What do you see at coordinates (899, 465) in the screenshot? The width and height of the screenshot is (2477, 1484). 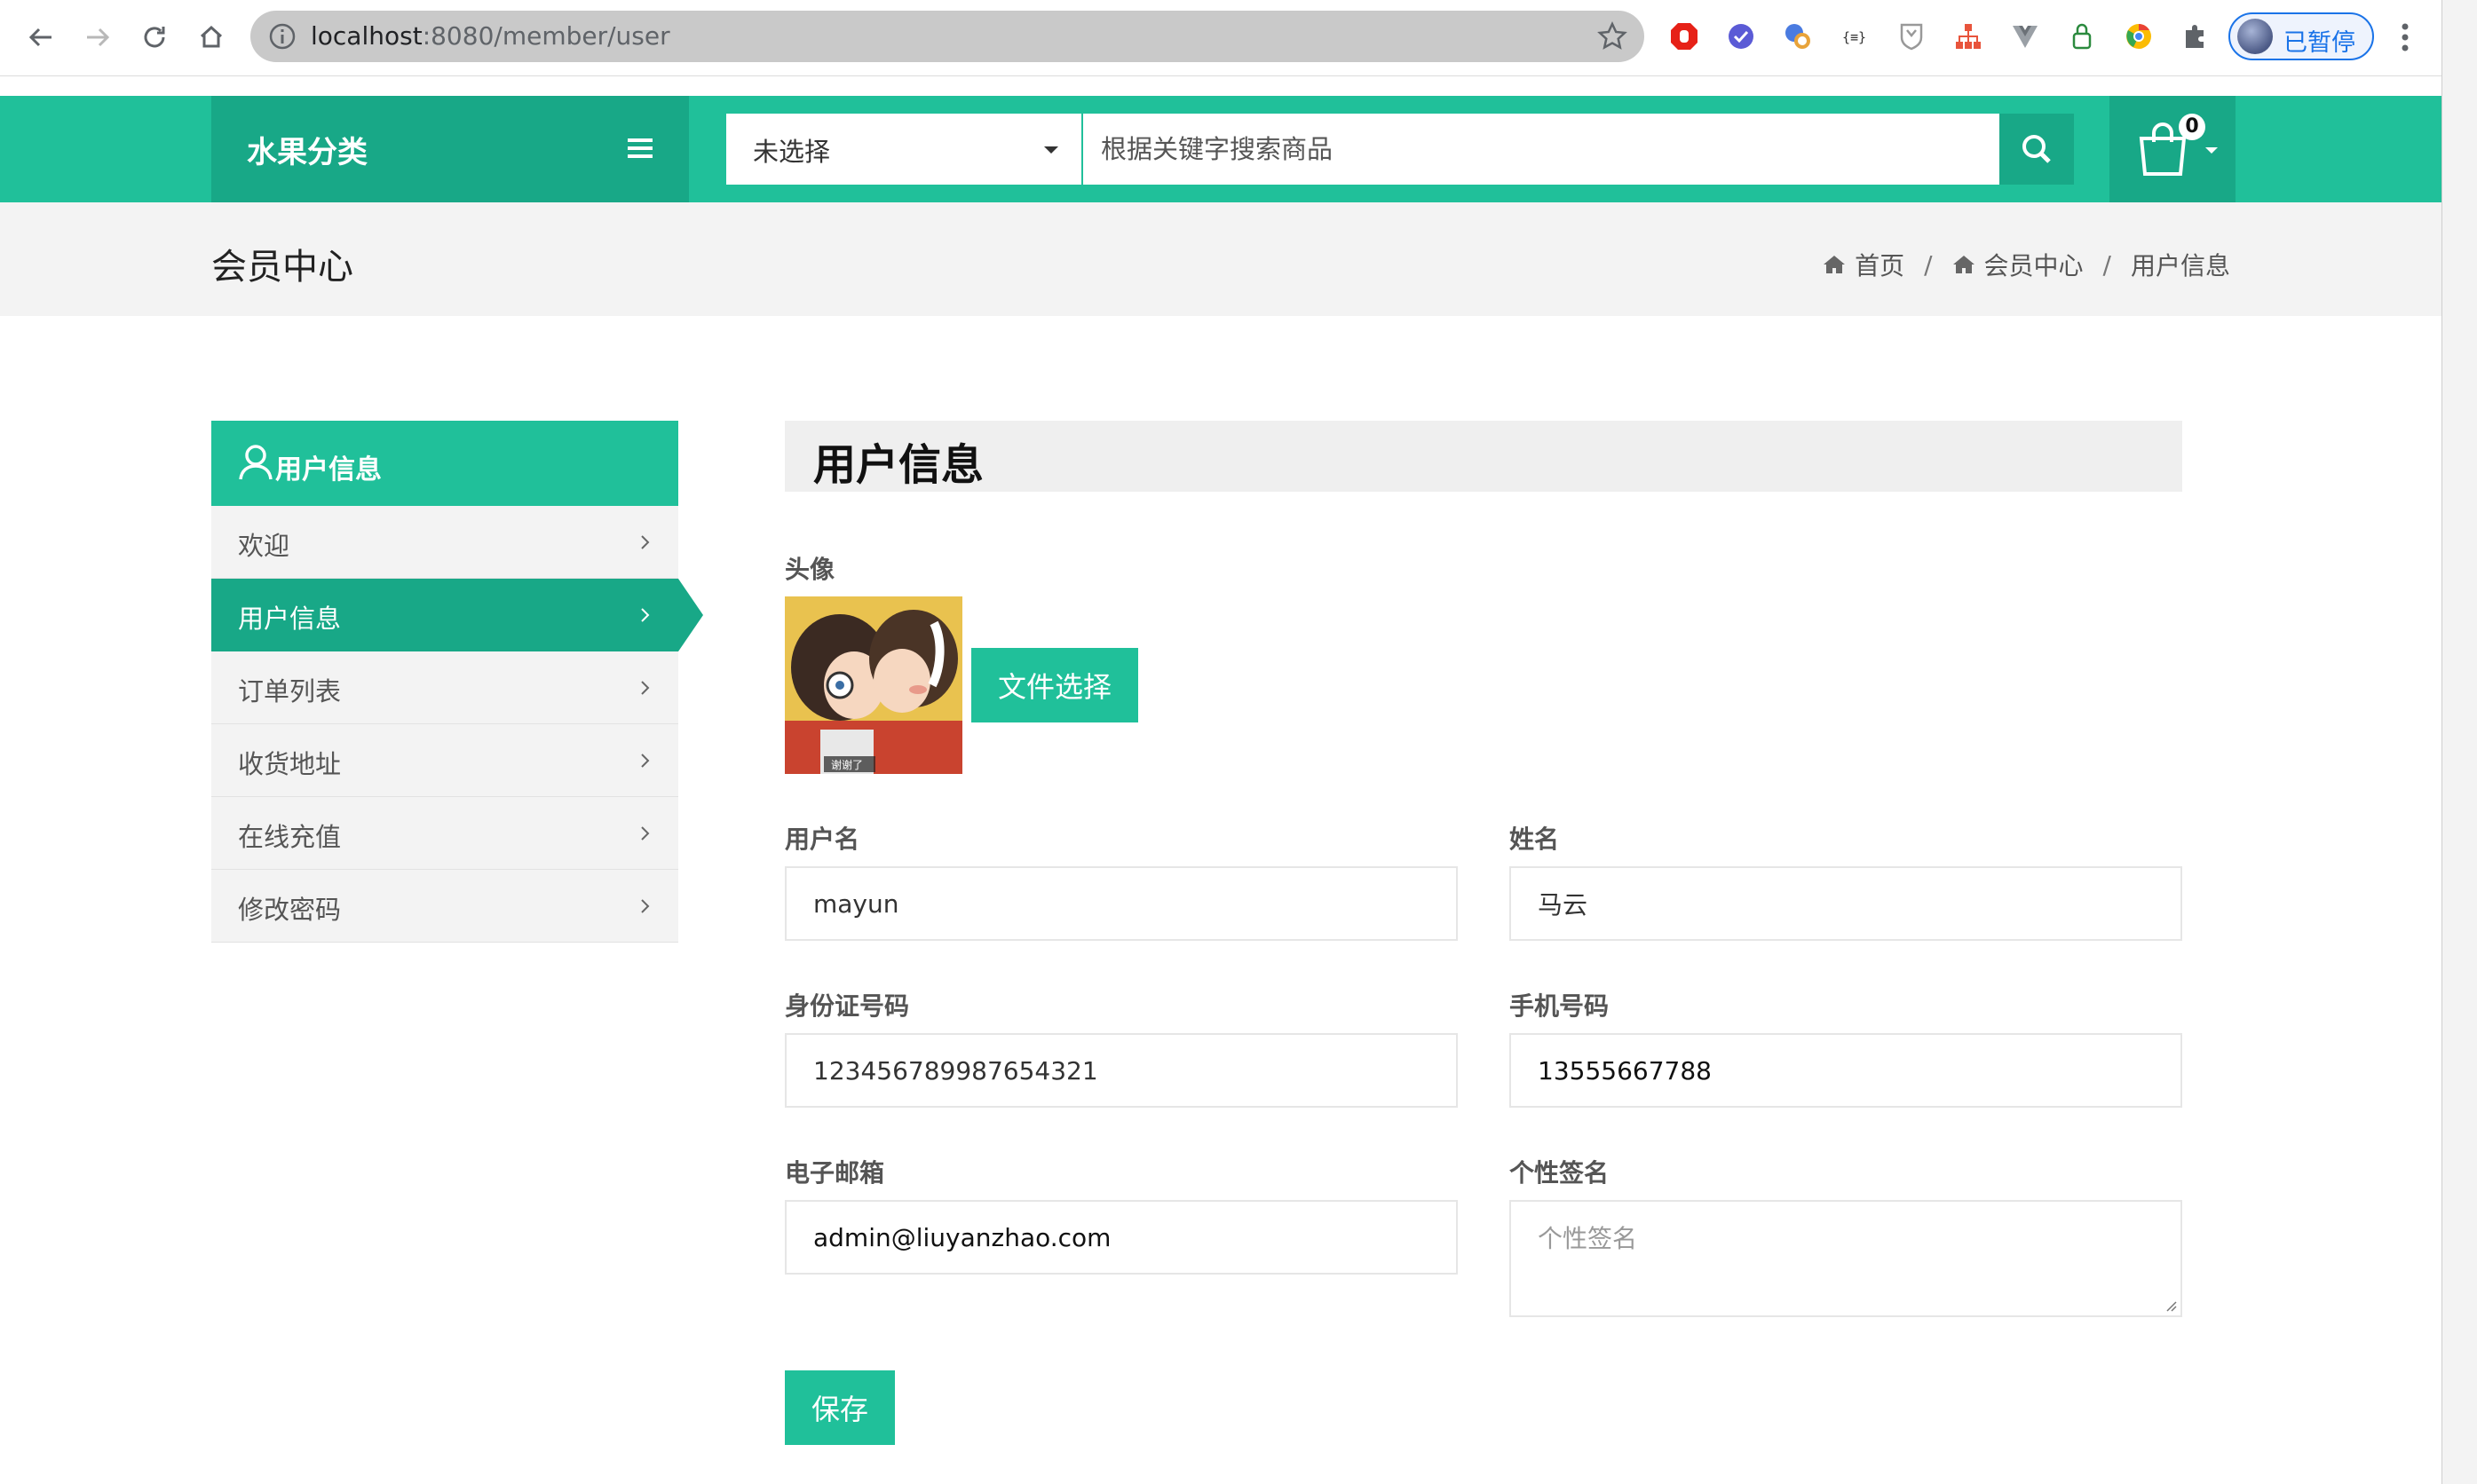 I see `section-title: 用户信息` at bounding box center [899, 465].